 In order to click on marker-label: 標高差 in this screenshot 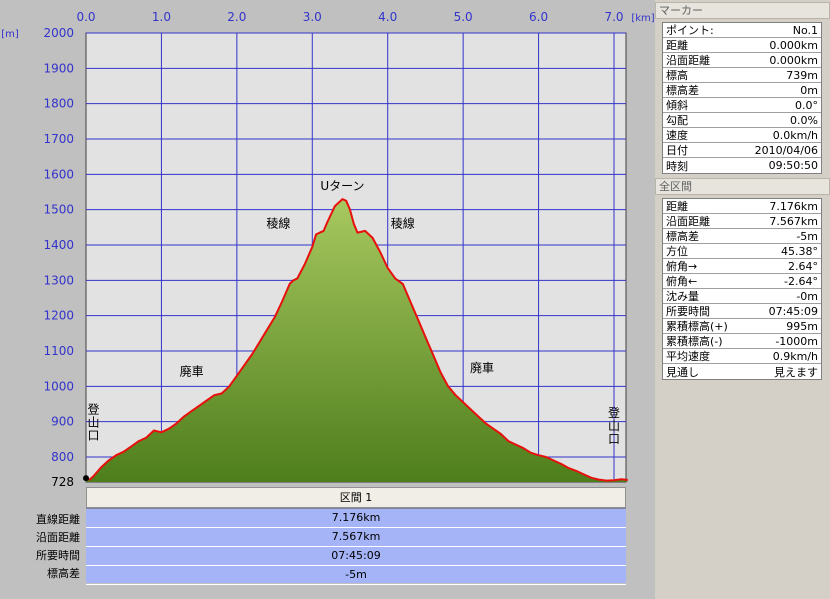, I will do `click(682, 90)`.